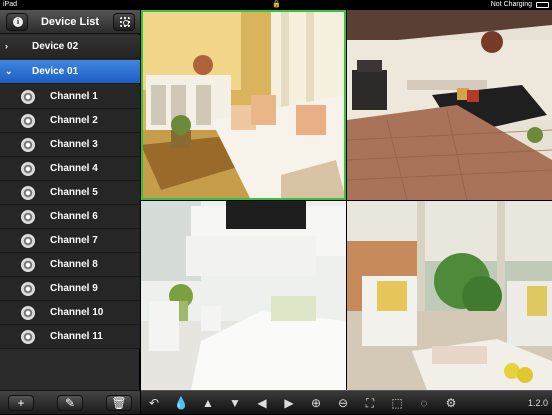 This screenshot has height=415, width=552. I want to click on channel-label: Channel 10, so click(77, 312).